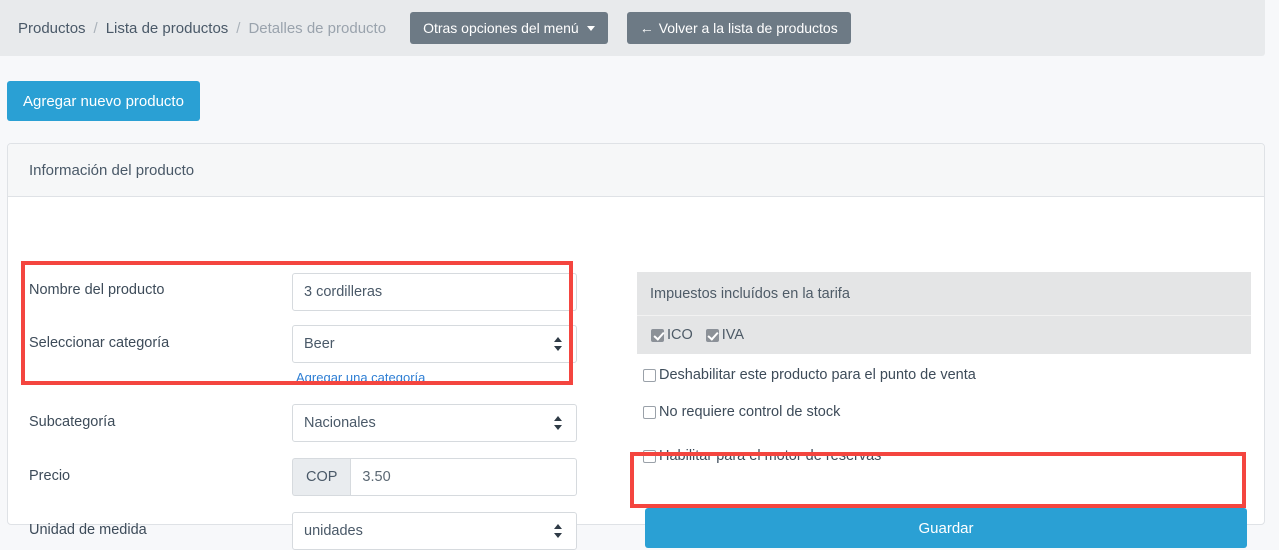  Describe the element at coordinates (434, 423) in the screenshot. I see `subcategory-select: Nacionales` at that location.